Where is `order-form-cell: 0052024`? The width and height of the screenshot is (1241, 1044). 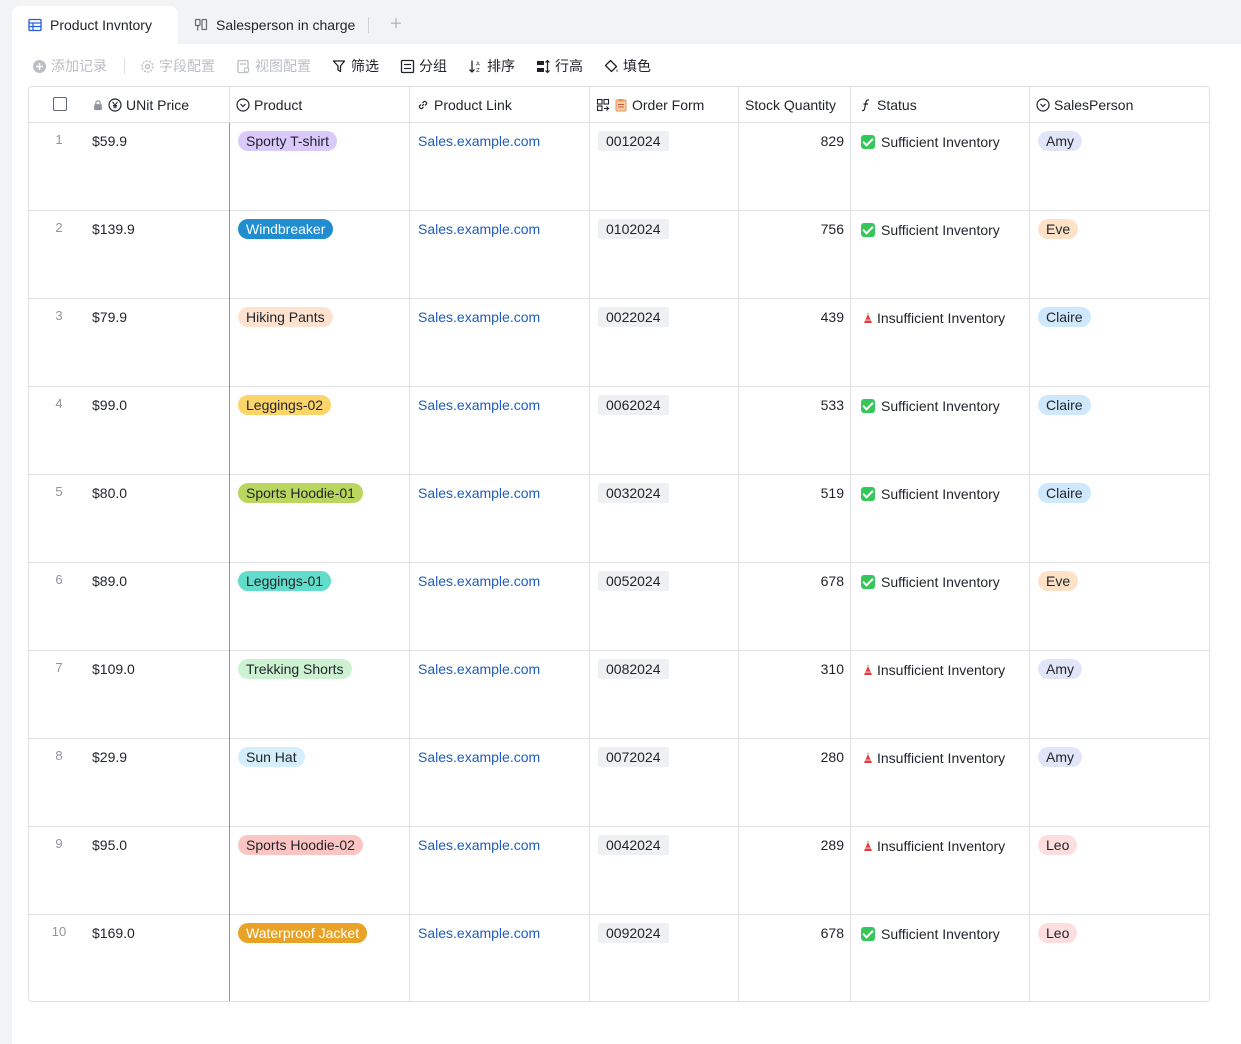 order-form-cell: 0052024 is located at coordinates (664, 606).